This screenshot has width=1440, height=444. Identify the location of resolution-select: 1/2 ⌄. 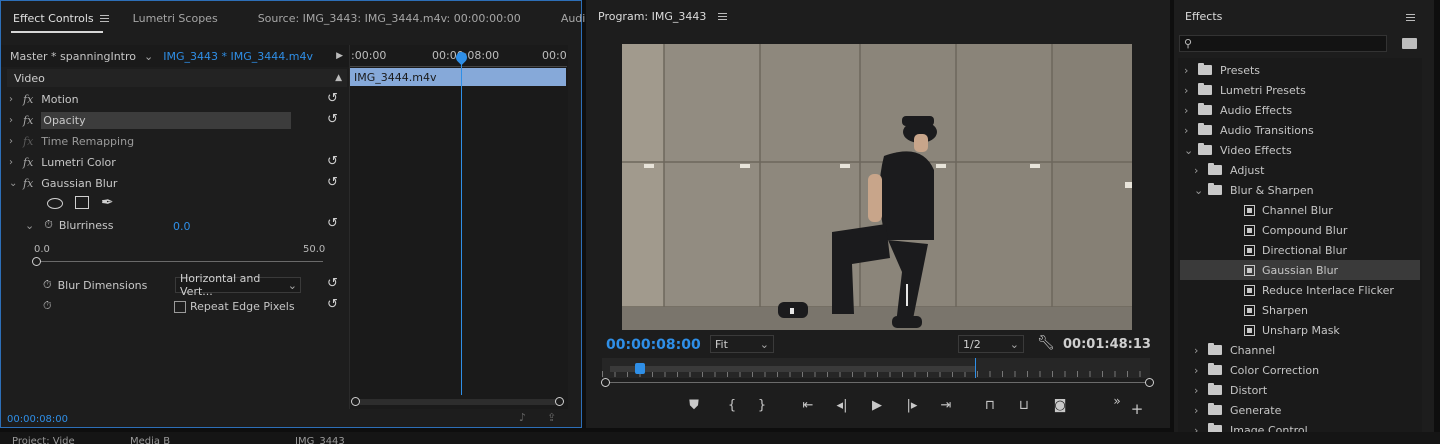
(991, 344).